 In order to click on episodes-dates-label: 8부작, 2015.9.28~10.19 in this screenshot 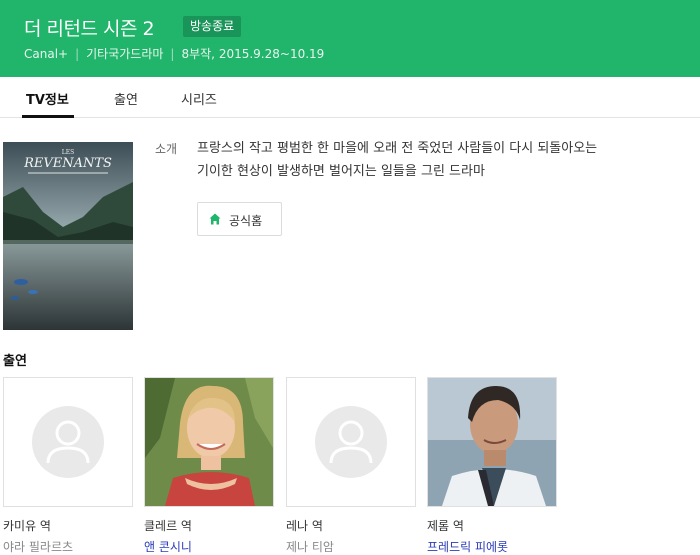, I will do `click(253, 54)`.